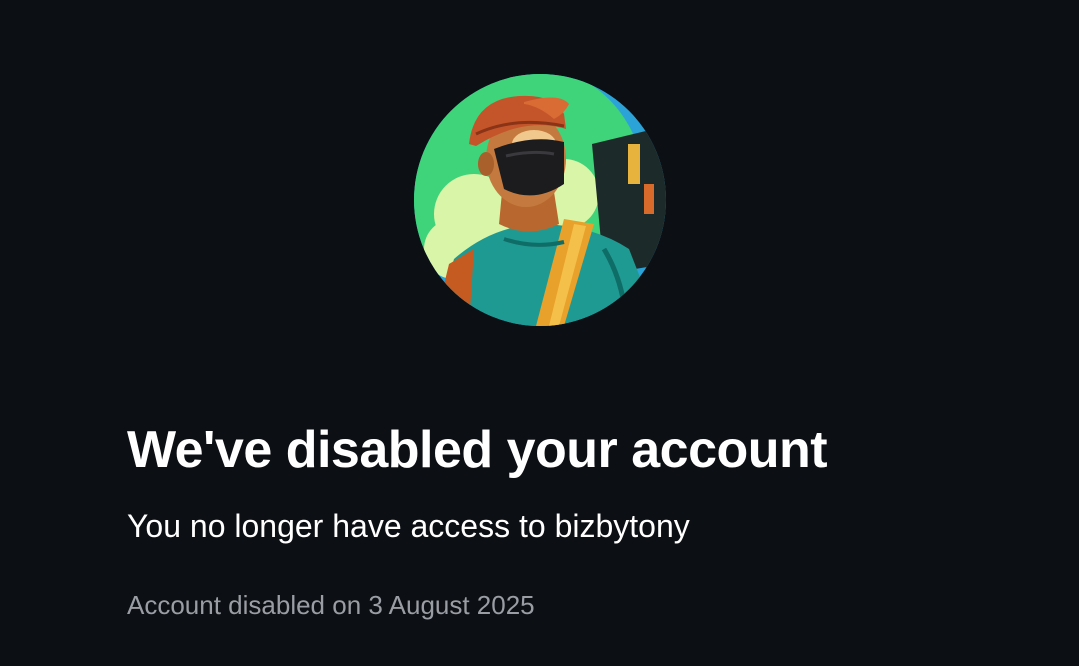 The width and height of the screenshot is (1079, 666). I want to click on access-message: You no longer have access to bizbytony, so click(408, 526).